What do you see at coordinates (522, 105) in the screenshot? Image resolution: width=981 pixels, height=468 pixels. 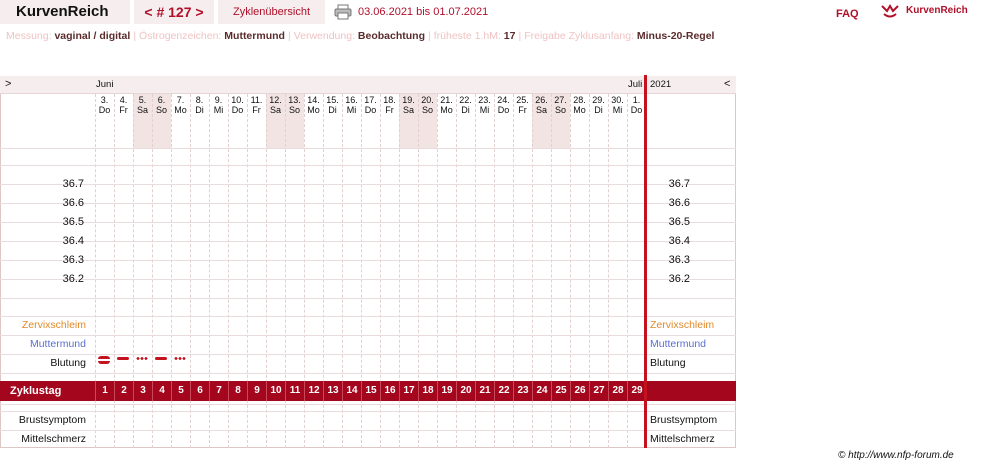 I see `day-header: 25. Fr` at bounding box center [522, 105].